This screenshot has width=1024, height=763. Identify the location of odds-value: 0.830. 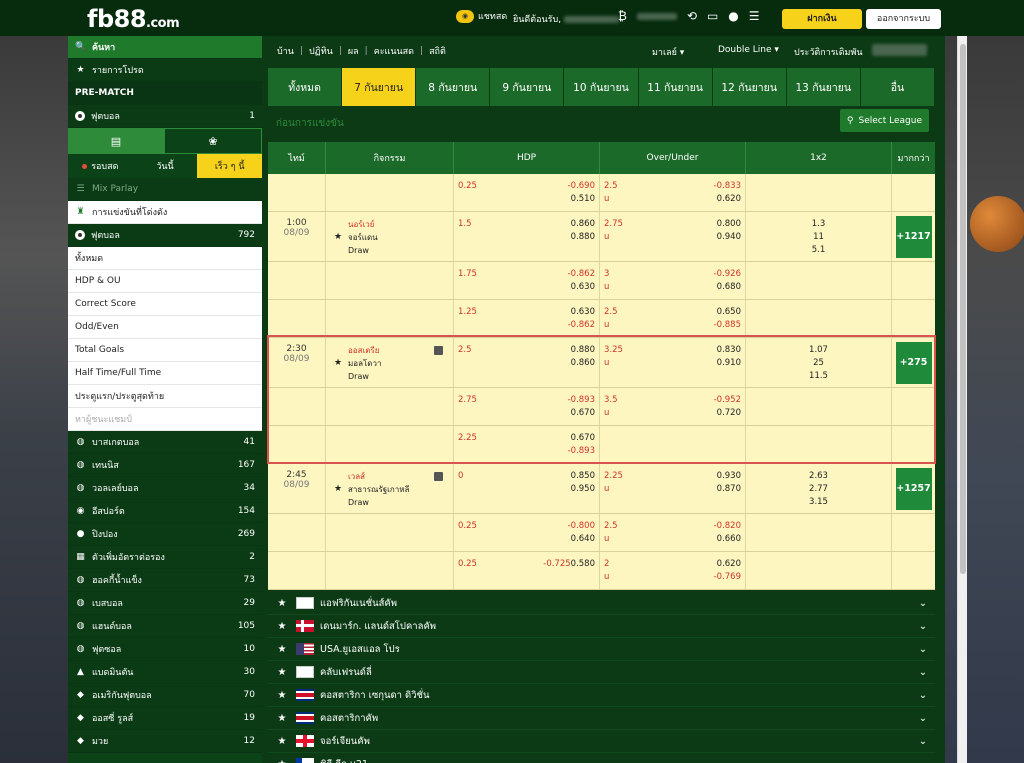
(729, 350).